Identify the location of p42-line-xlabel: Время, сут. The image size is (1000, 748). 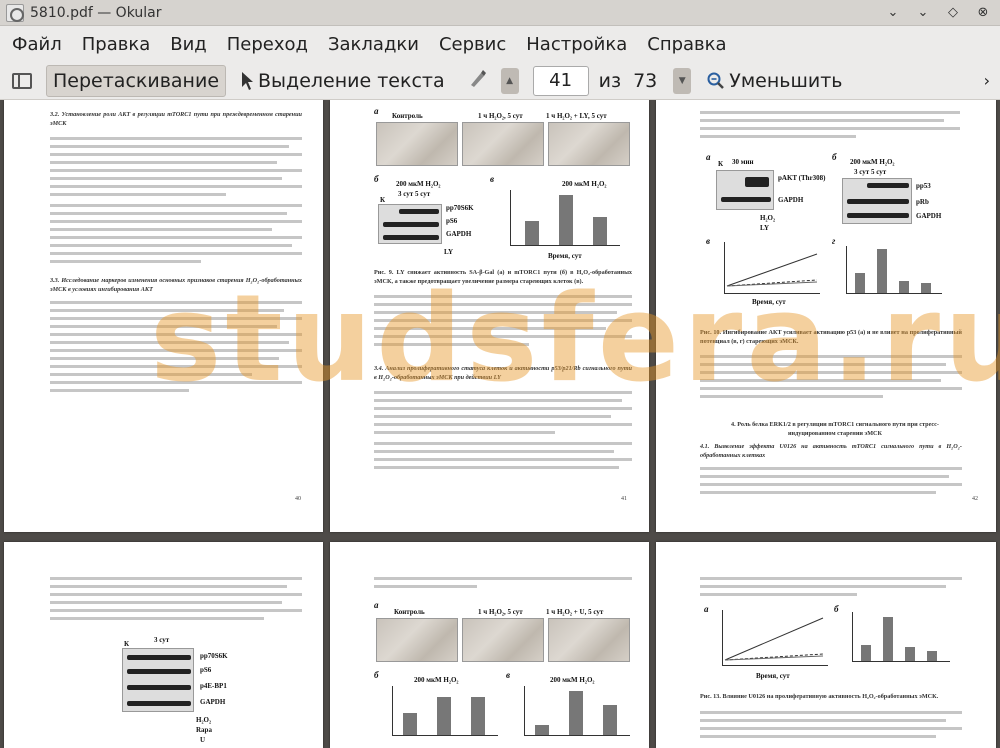
(769, 302).